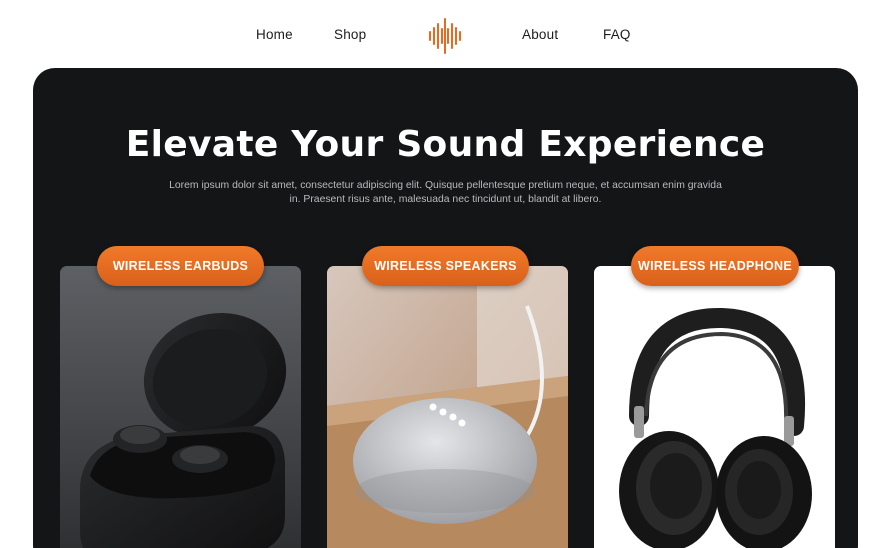 The height and width of the screenshot is (548, 888). I want to click on nav-link-home: Home, so click(274, 34).